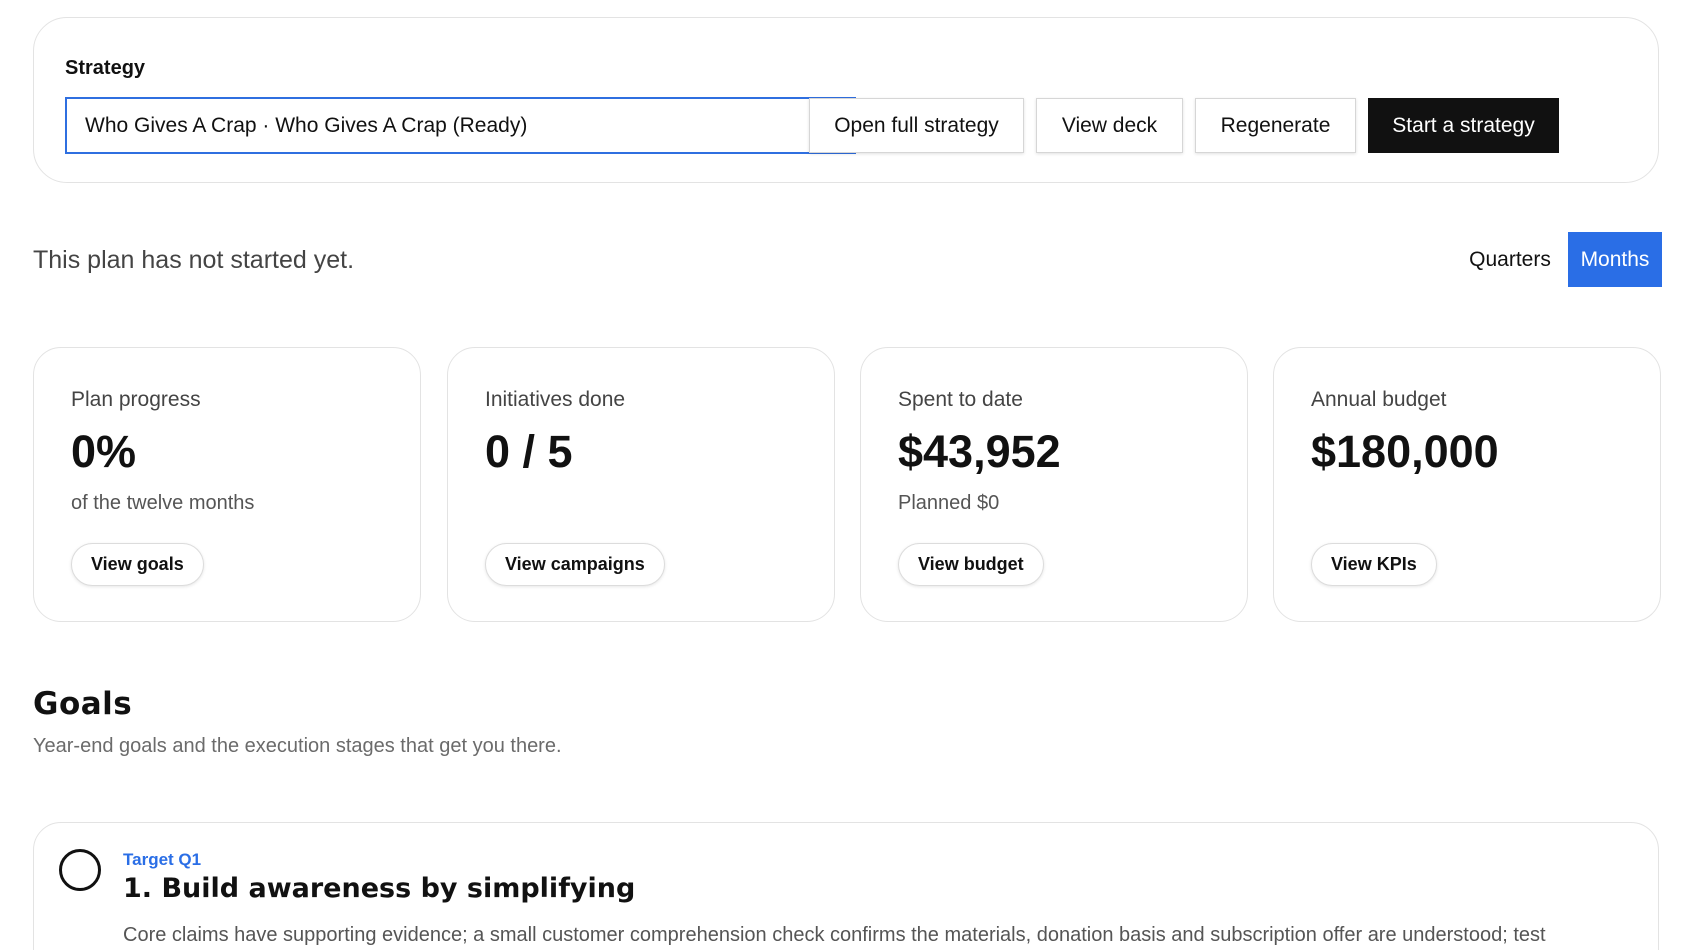 The image size is (1695, 950). I want to click on open-full-strategy-button: Open full strategy, so click(916, 125).